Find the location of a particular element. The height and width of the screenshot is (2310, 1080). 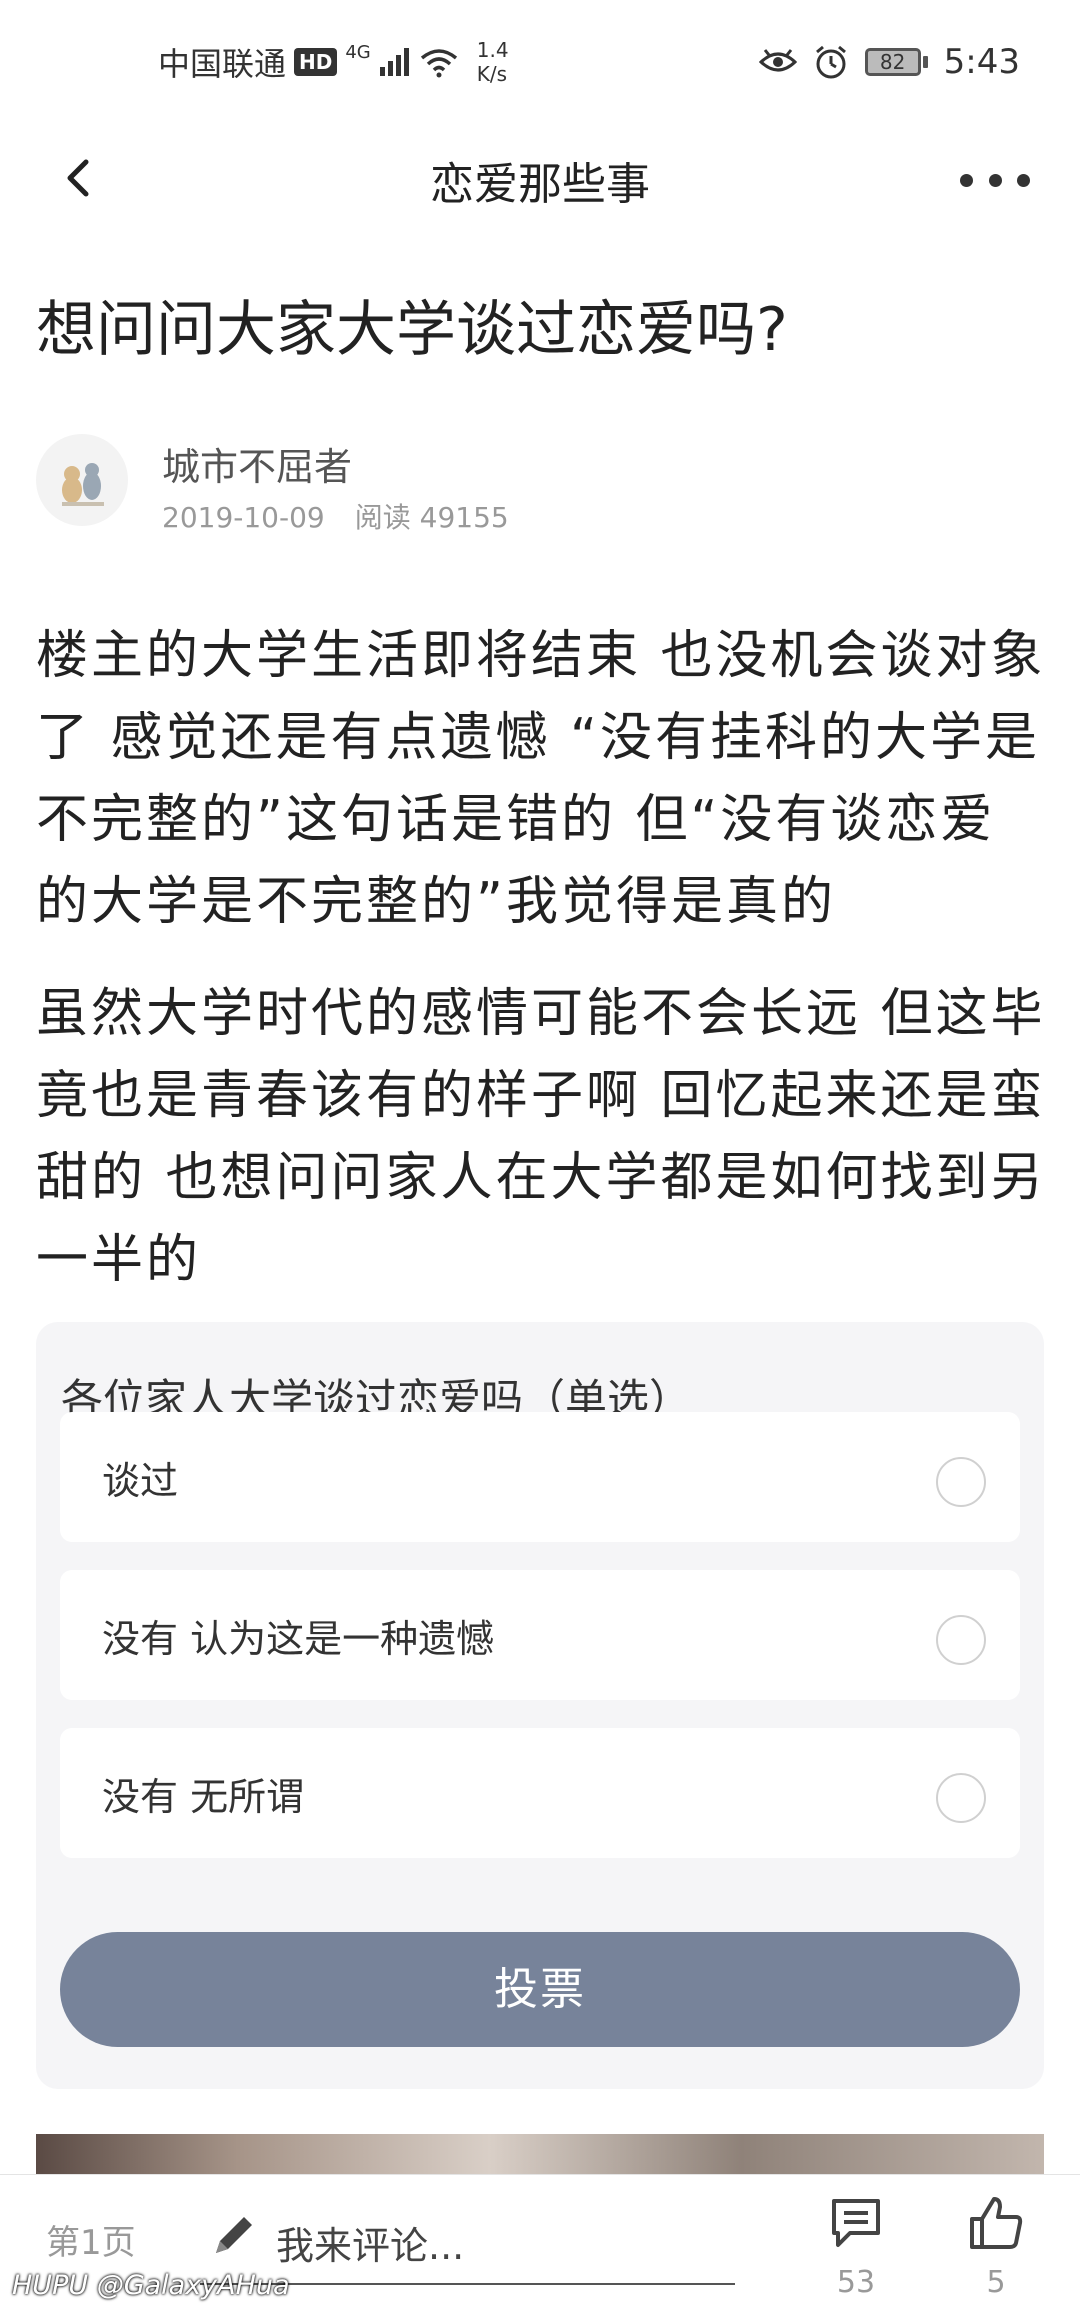

hd-badge: HD is located at coordinates (316, 62).